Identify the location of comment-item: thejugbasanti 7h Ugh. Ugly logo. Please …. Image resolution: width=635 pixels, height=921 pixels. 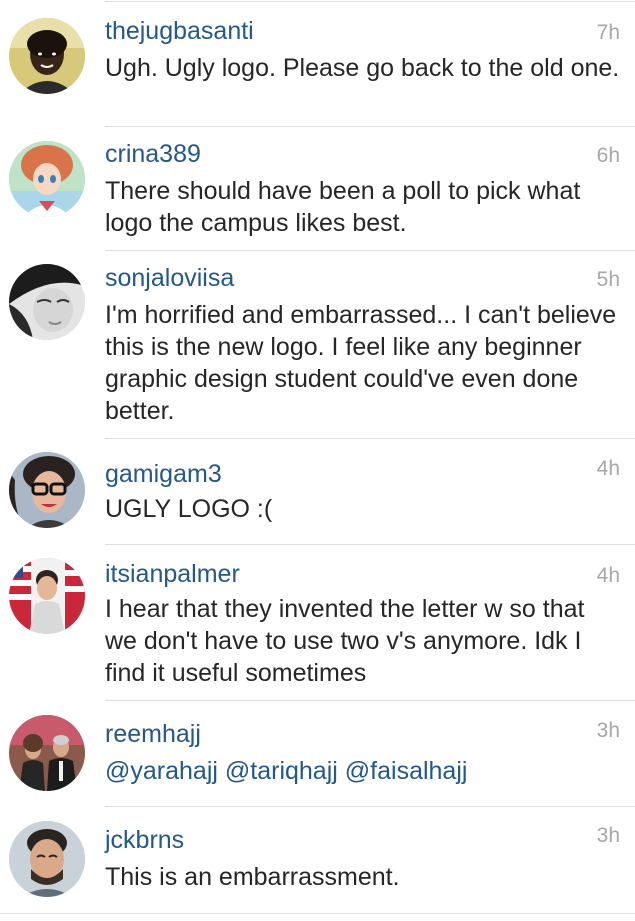
(317, 64).